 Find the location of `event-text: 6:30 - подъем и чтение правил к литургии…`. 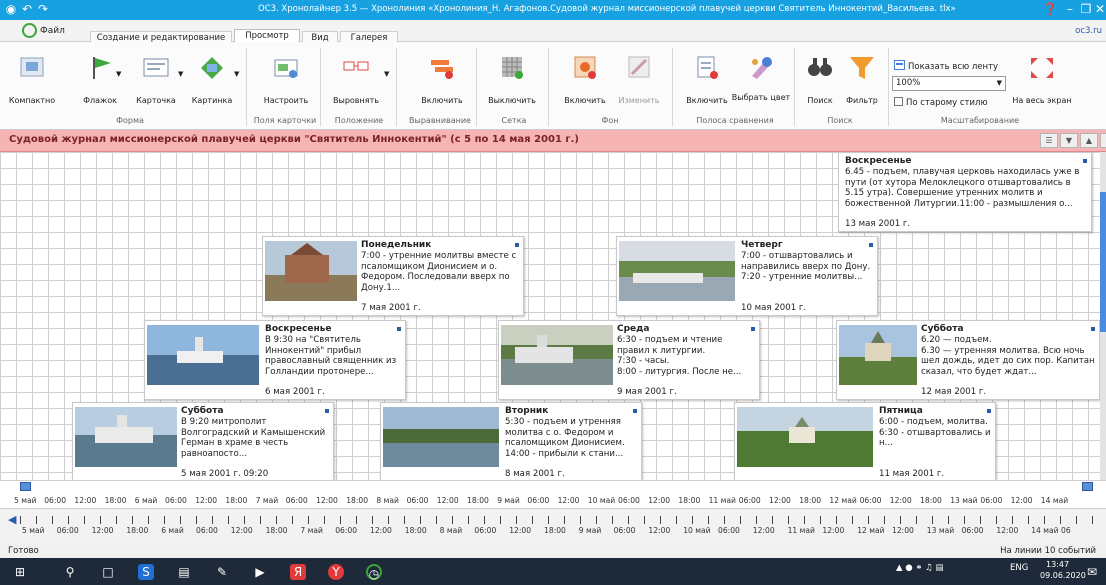

event-text: 6:30 - подъем и чтение правил к литургии… is located at coordinates (679, 356).